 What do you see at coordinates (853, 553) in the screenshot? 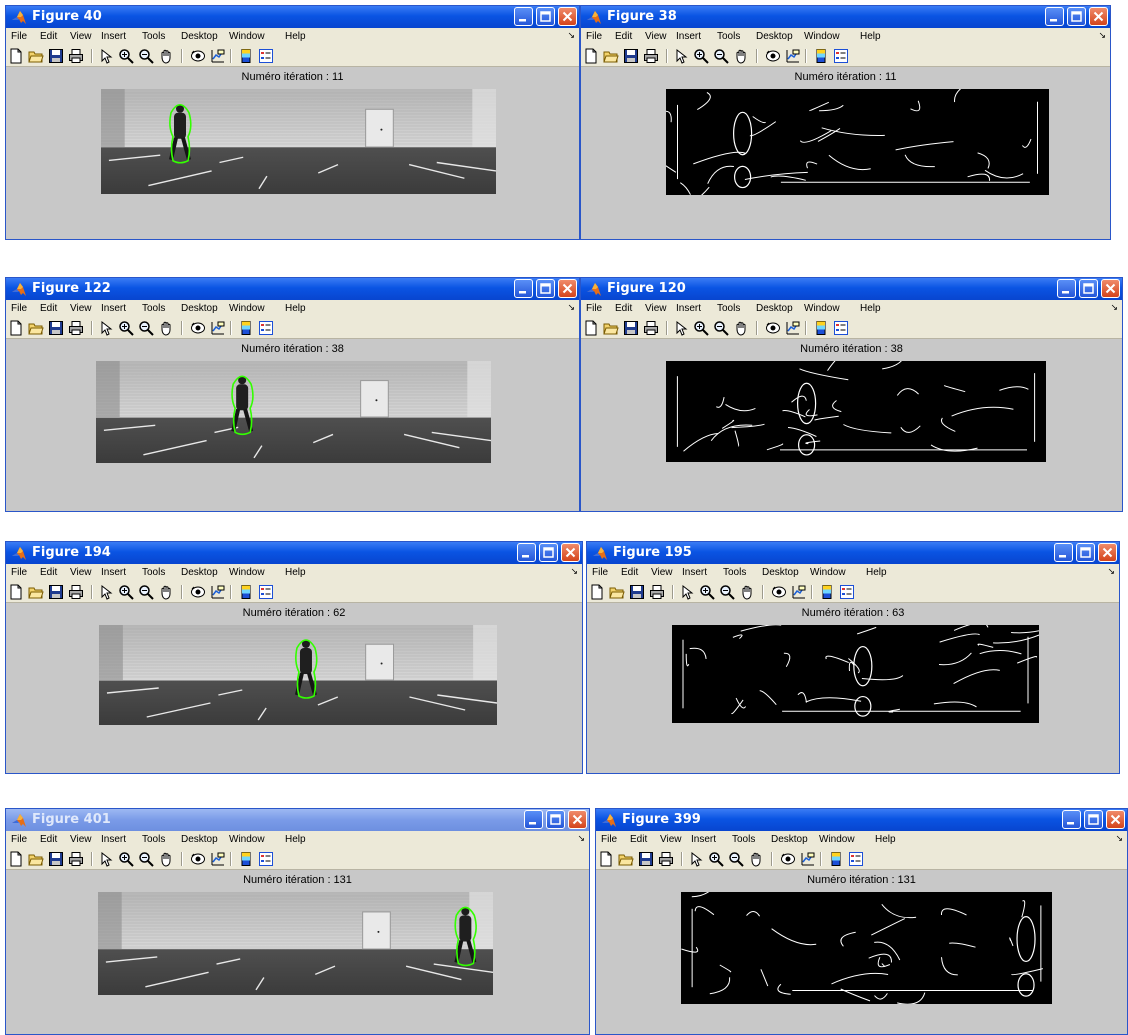
I see `window-title-bar: Figure 195` at bounding box center [853, 553].